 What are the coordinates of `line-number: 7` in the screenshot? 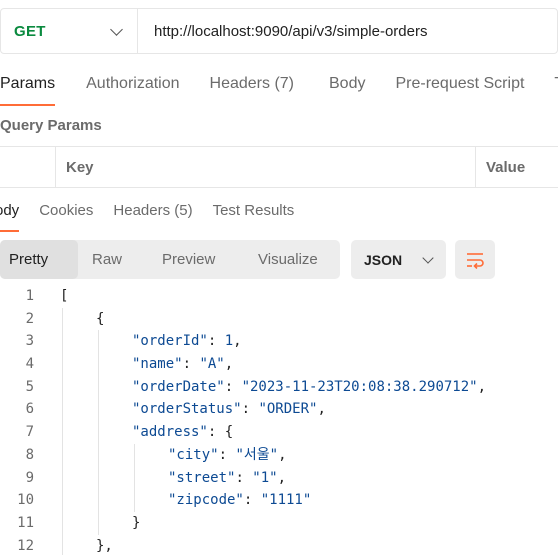 It's located at (29, 432).